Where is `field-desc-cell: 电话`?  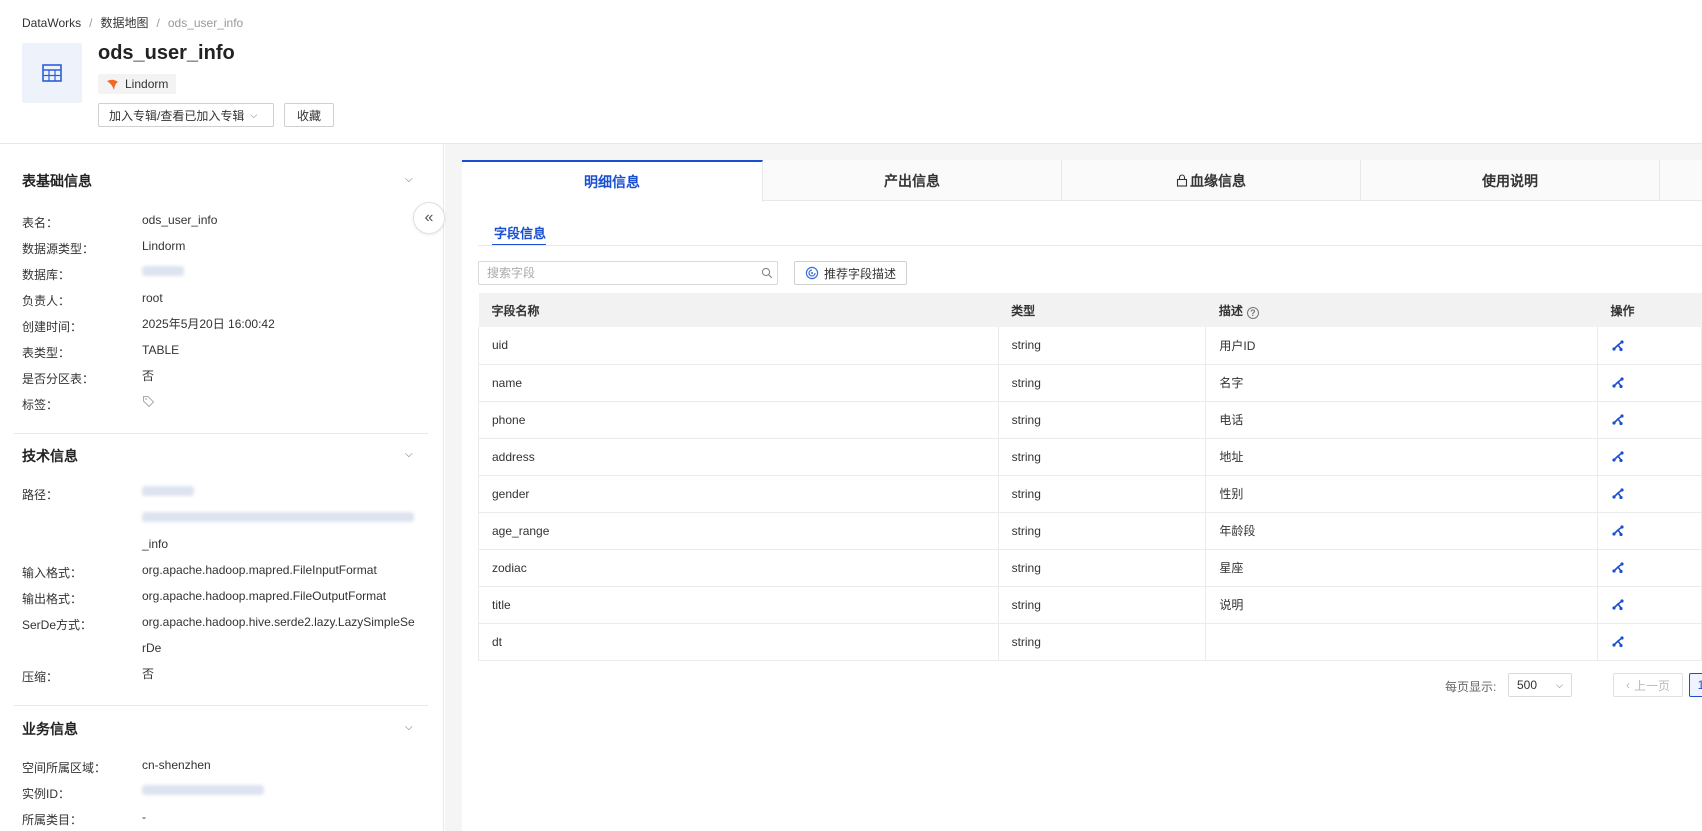
field-desc-cell: 电话 is located at coordinates (1401, 420).